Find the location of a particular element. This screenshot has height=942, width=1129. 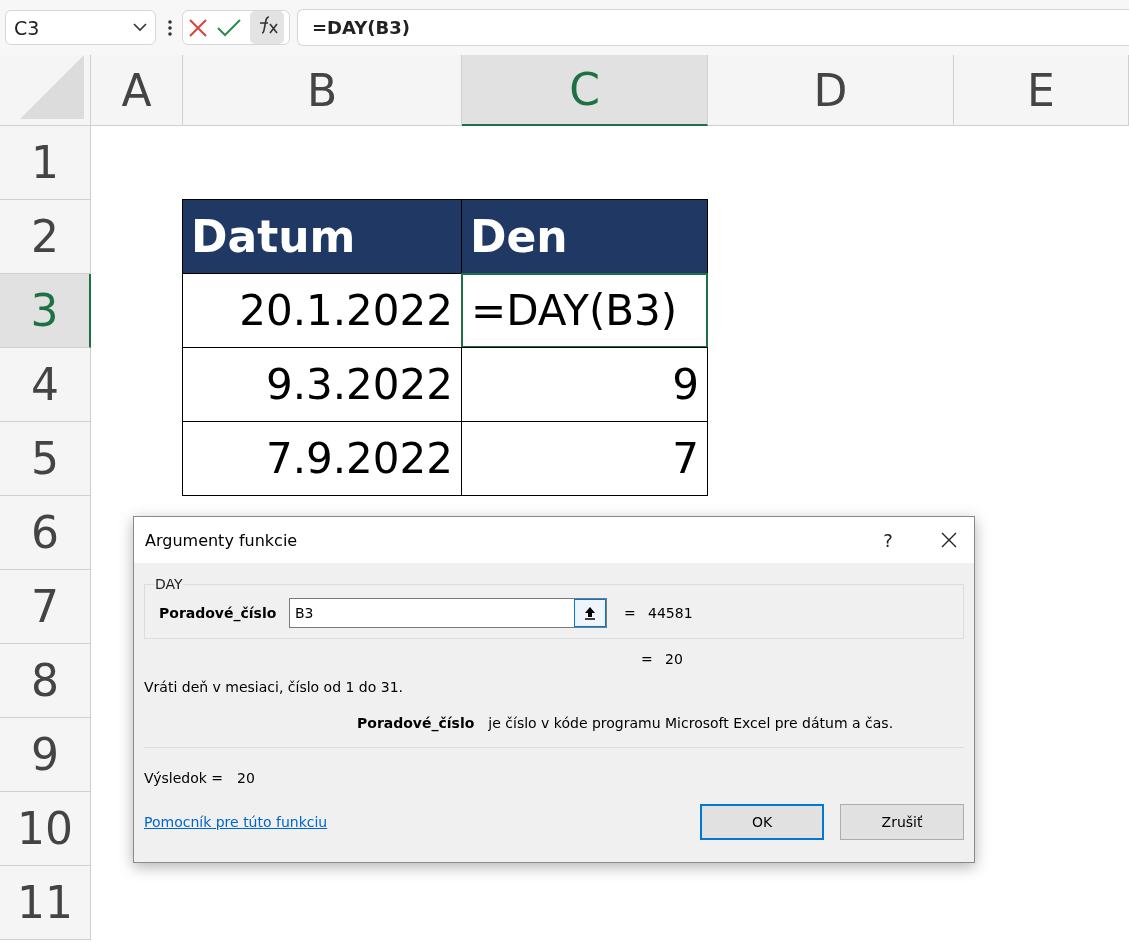

function-name: DAY is located at coordinates (169, 584).